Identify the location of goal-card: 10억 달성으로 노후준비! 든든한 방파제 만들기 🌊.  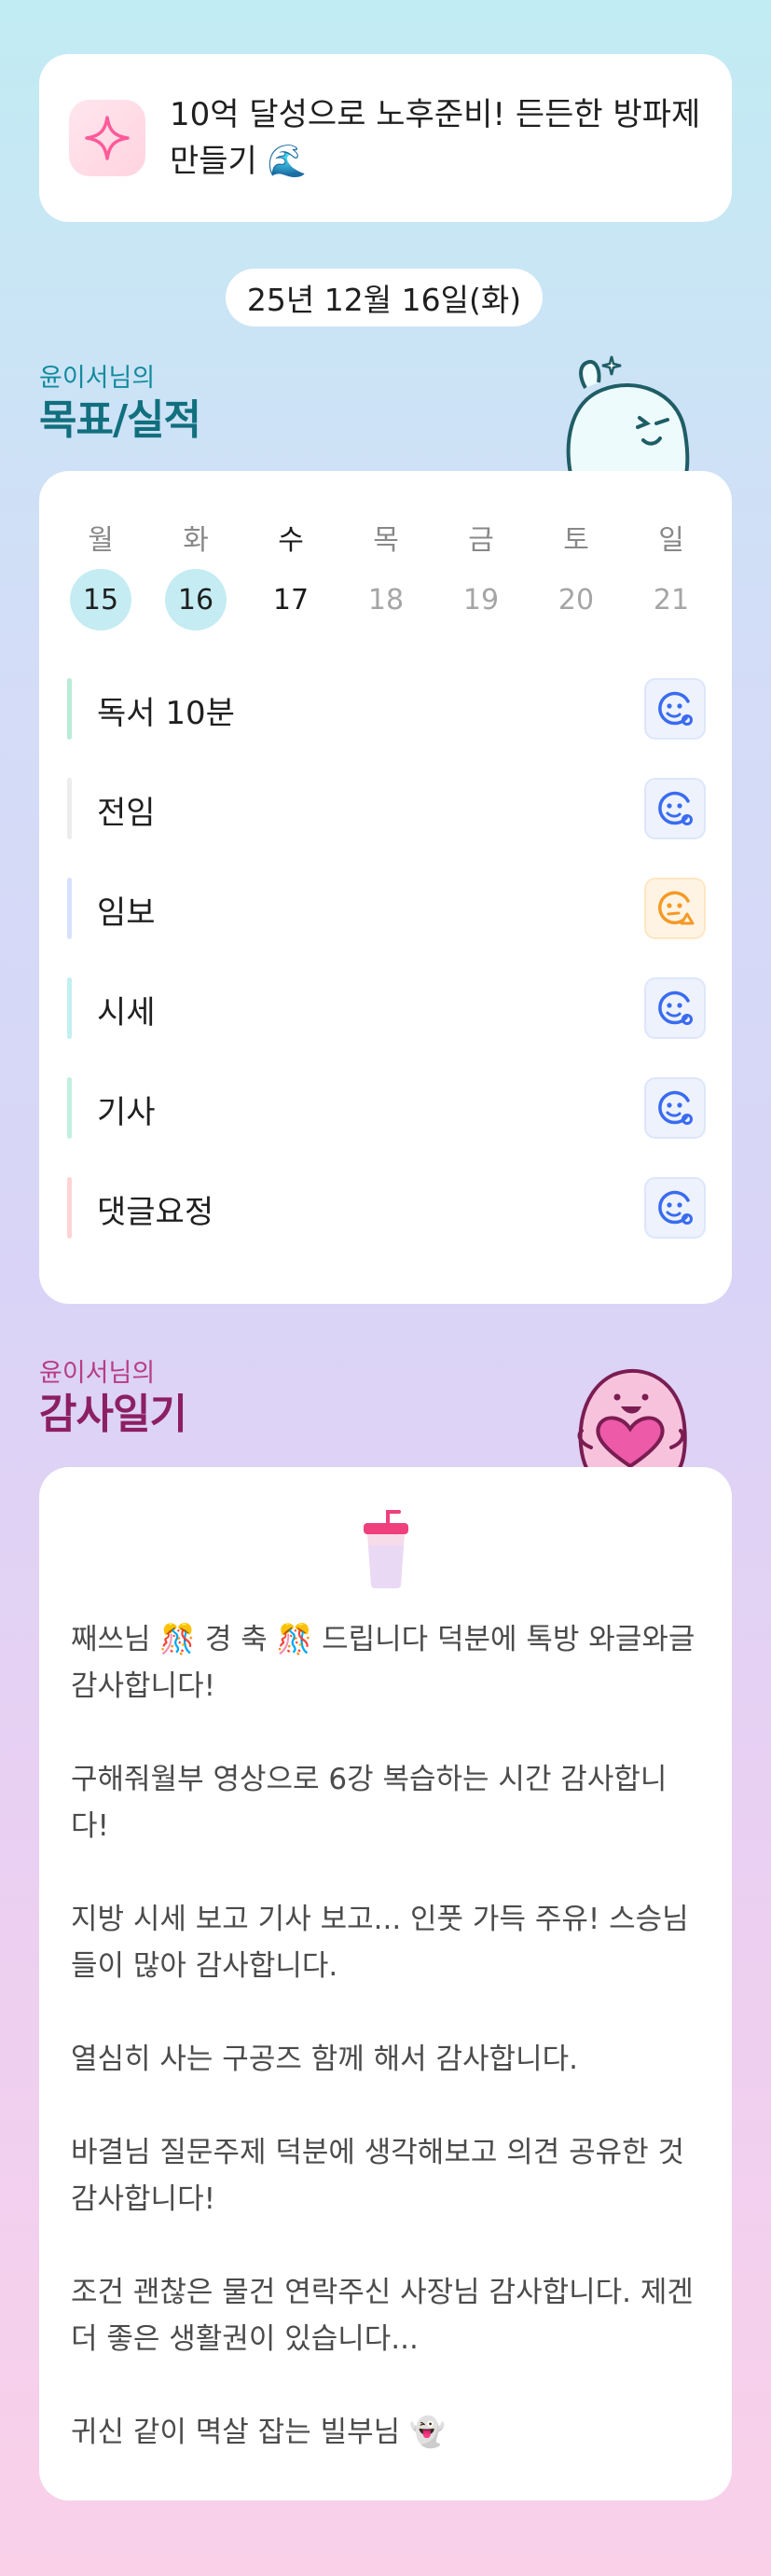
(385, 138).